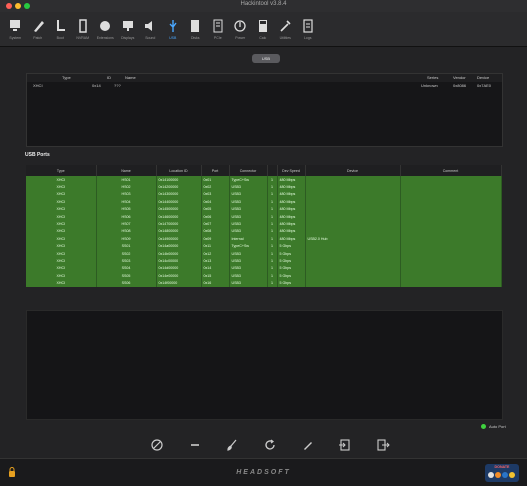 The width and height of the screenshot is (527, 486). Describe the element at coordinates (215, 170) in the screenshot. I see `ports-column-header: Port` at that location.